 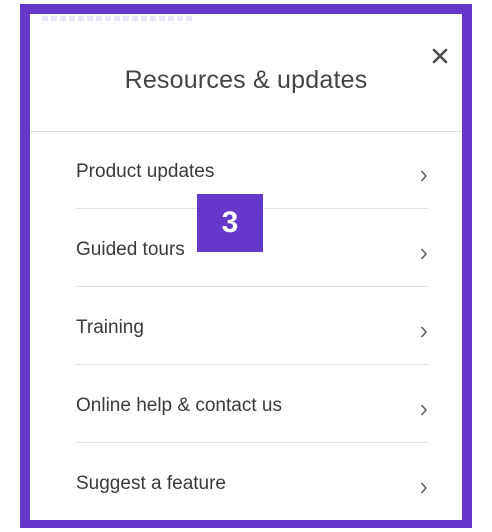 I want to click on menu-item-label: Online help & contact us, so click(x=179, y=405).